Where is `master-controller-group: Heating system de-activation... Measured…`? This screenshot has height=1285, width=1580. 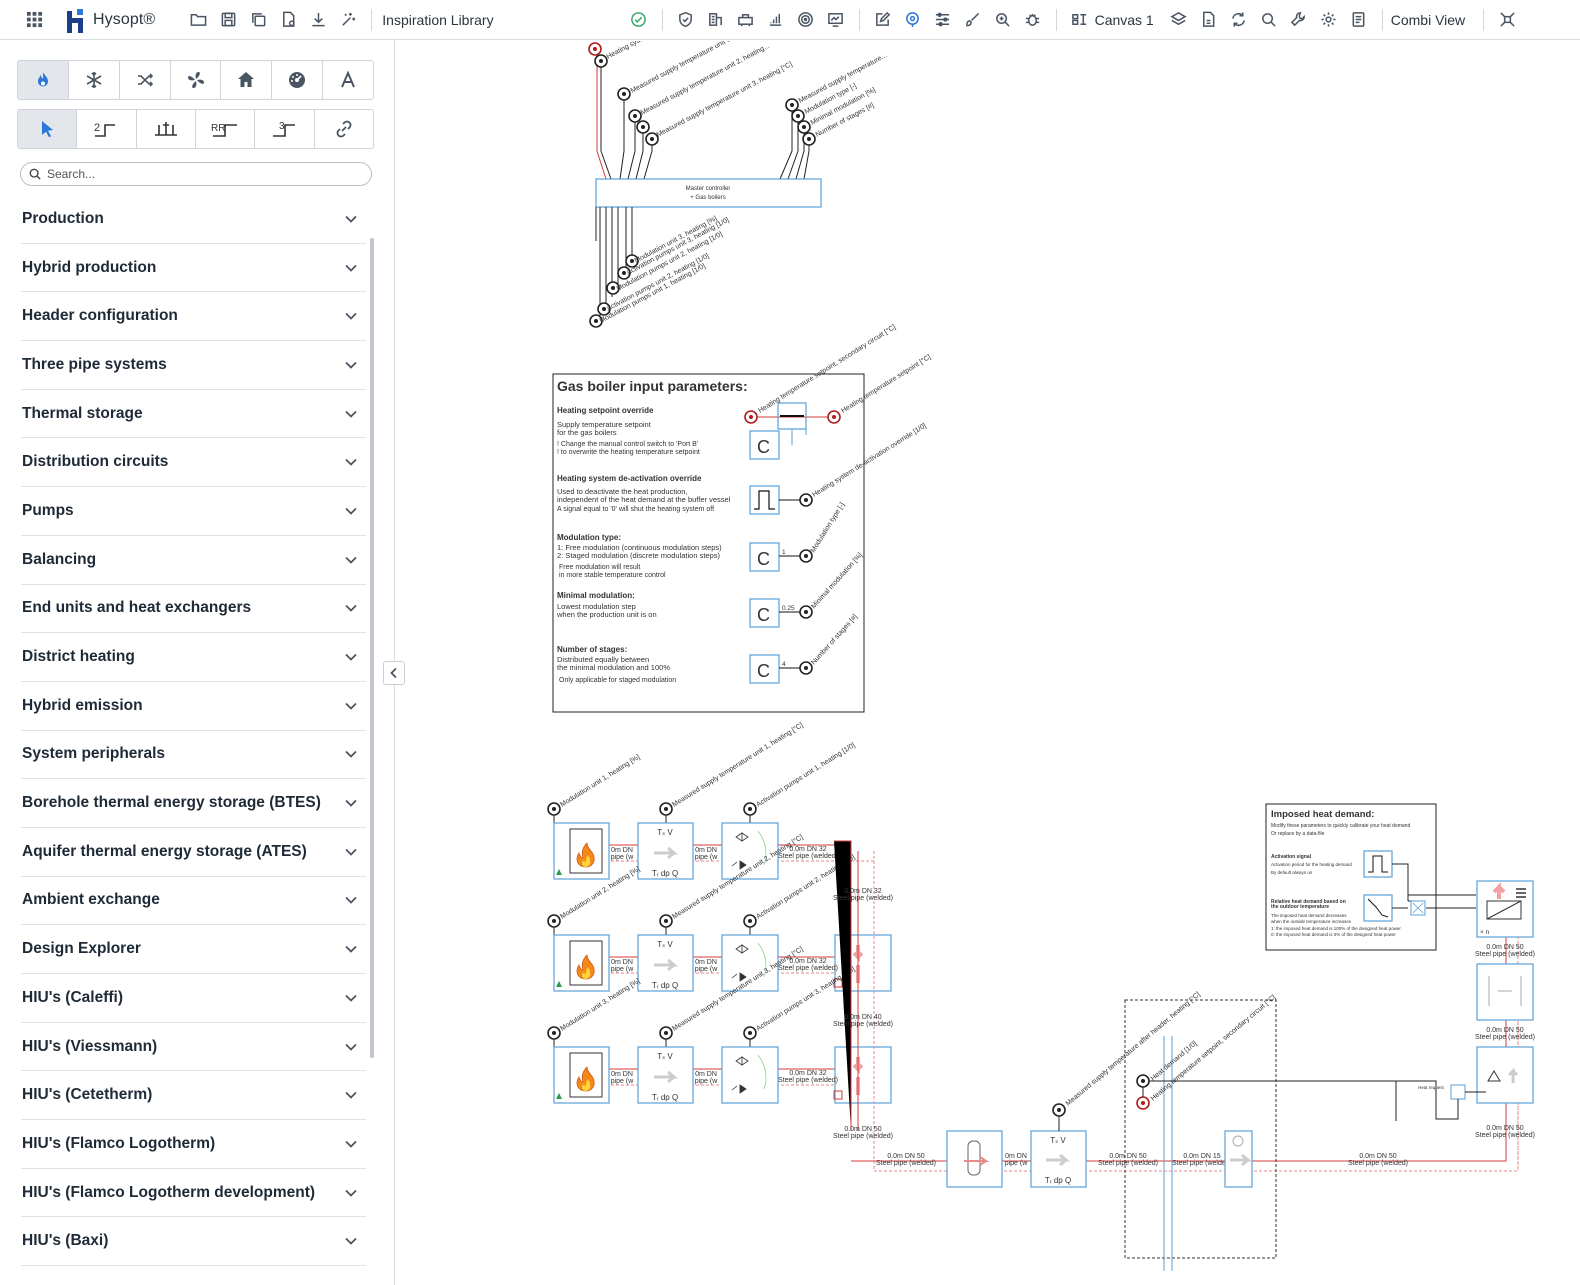 master-controller-group: Heating system de-activation... Measured… is located at coordinates (738, 184).